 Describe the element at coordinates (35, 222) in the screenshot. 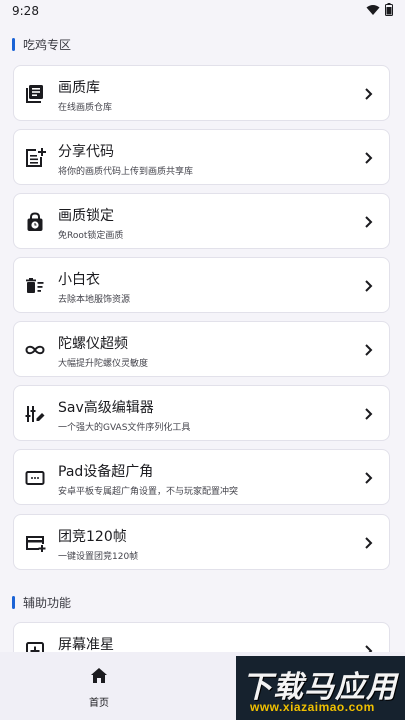

I see `lock-clock-icon` at that location.